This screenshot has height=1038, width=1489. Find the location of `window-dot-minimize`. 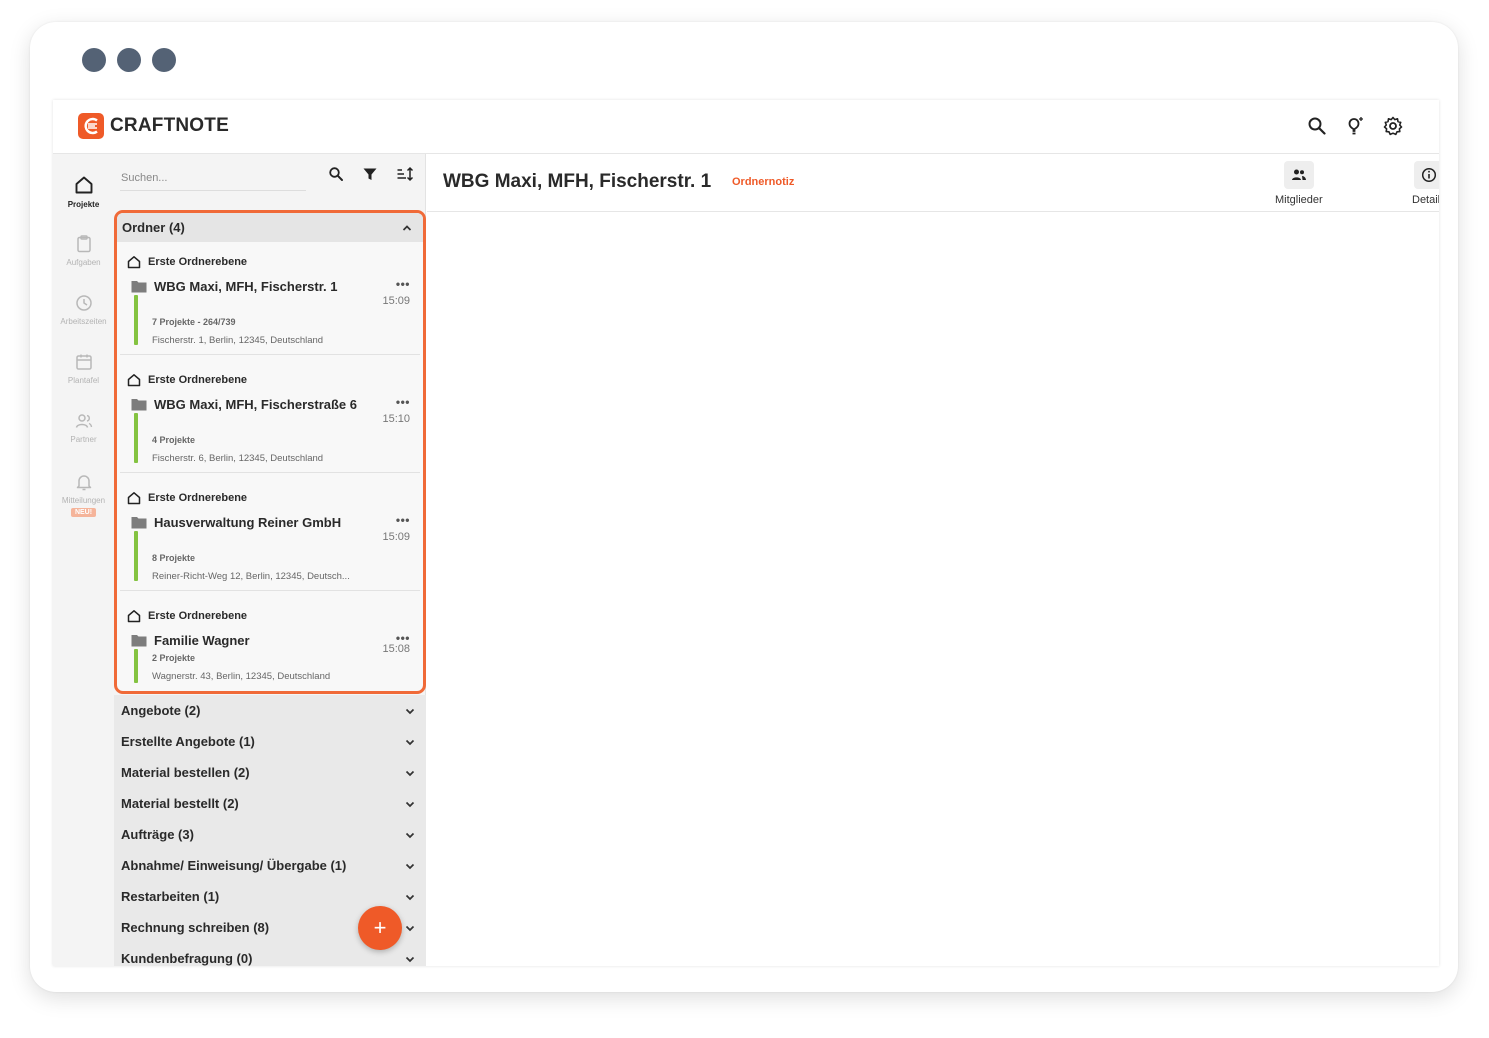

window-dot-minimize is located at coordinates (129, 60).